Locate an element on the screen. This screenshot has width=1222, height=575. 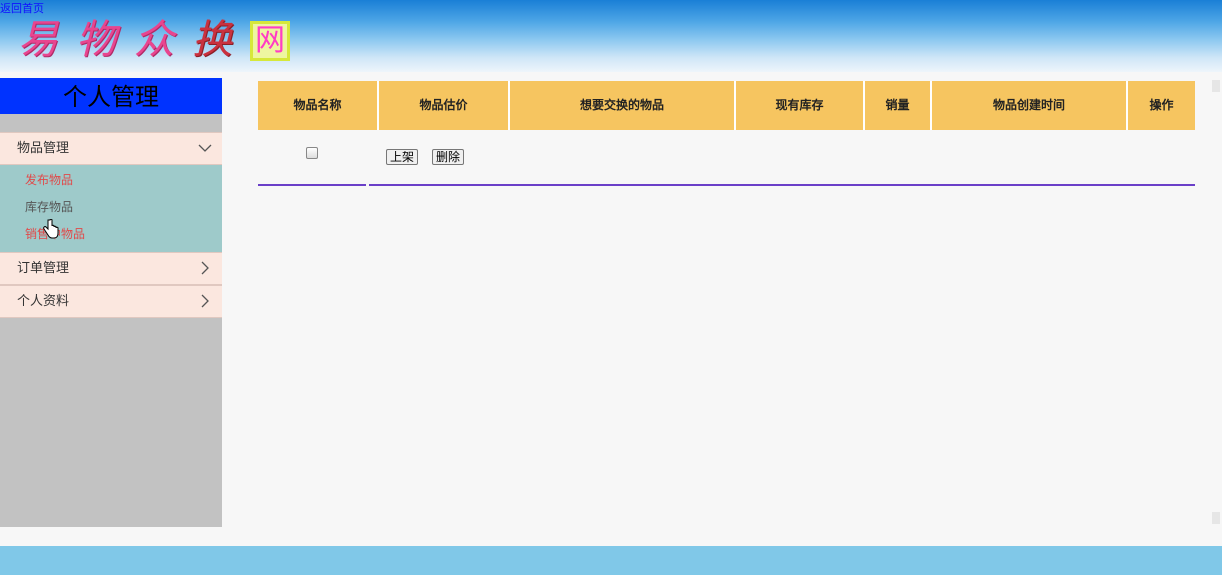
shelve-button: 上架 is located at coordinates (402, 157).